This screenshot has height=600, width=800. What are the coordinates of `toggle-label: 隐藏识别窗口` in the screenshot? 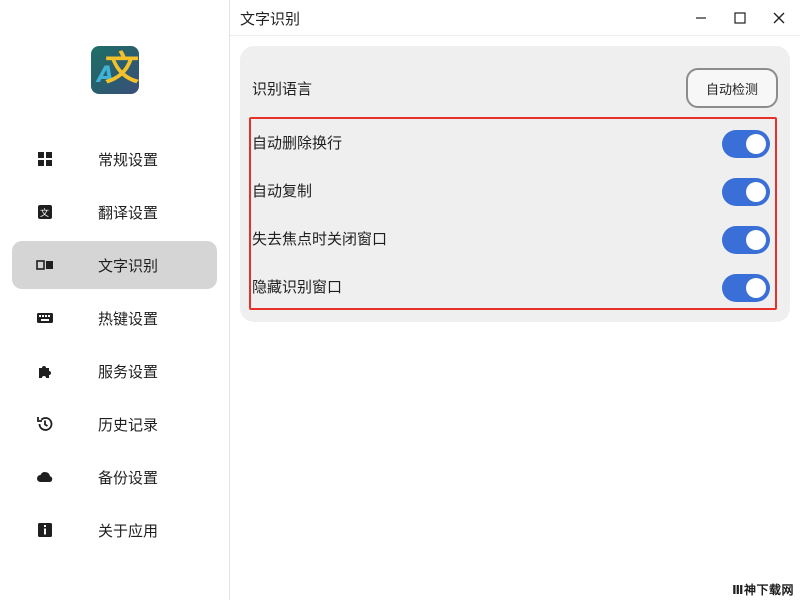 It's located at (297, 287).